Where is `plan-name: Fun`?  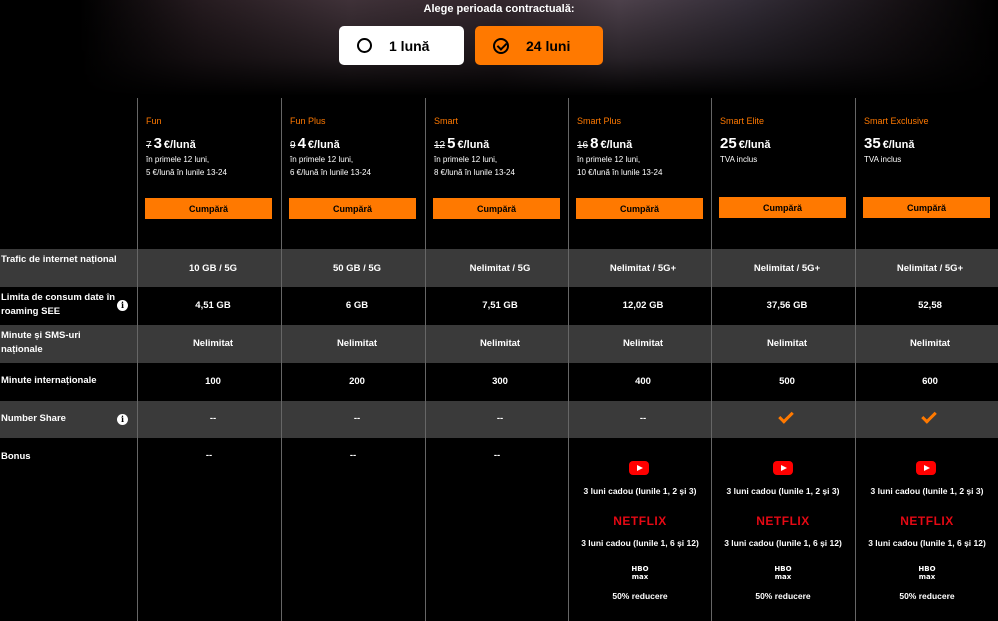
plan-name: Fun is located at coordinates (154, 121).